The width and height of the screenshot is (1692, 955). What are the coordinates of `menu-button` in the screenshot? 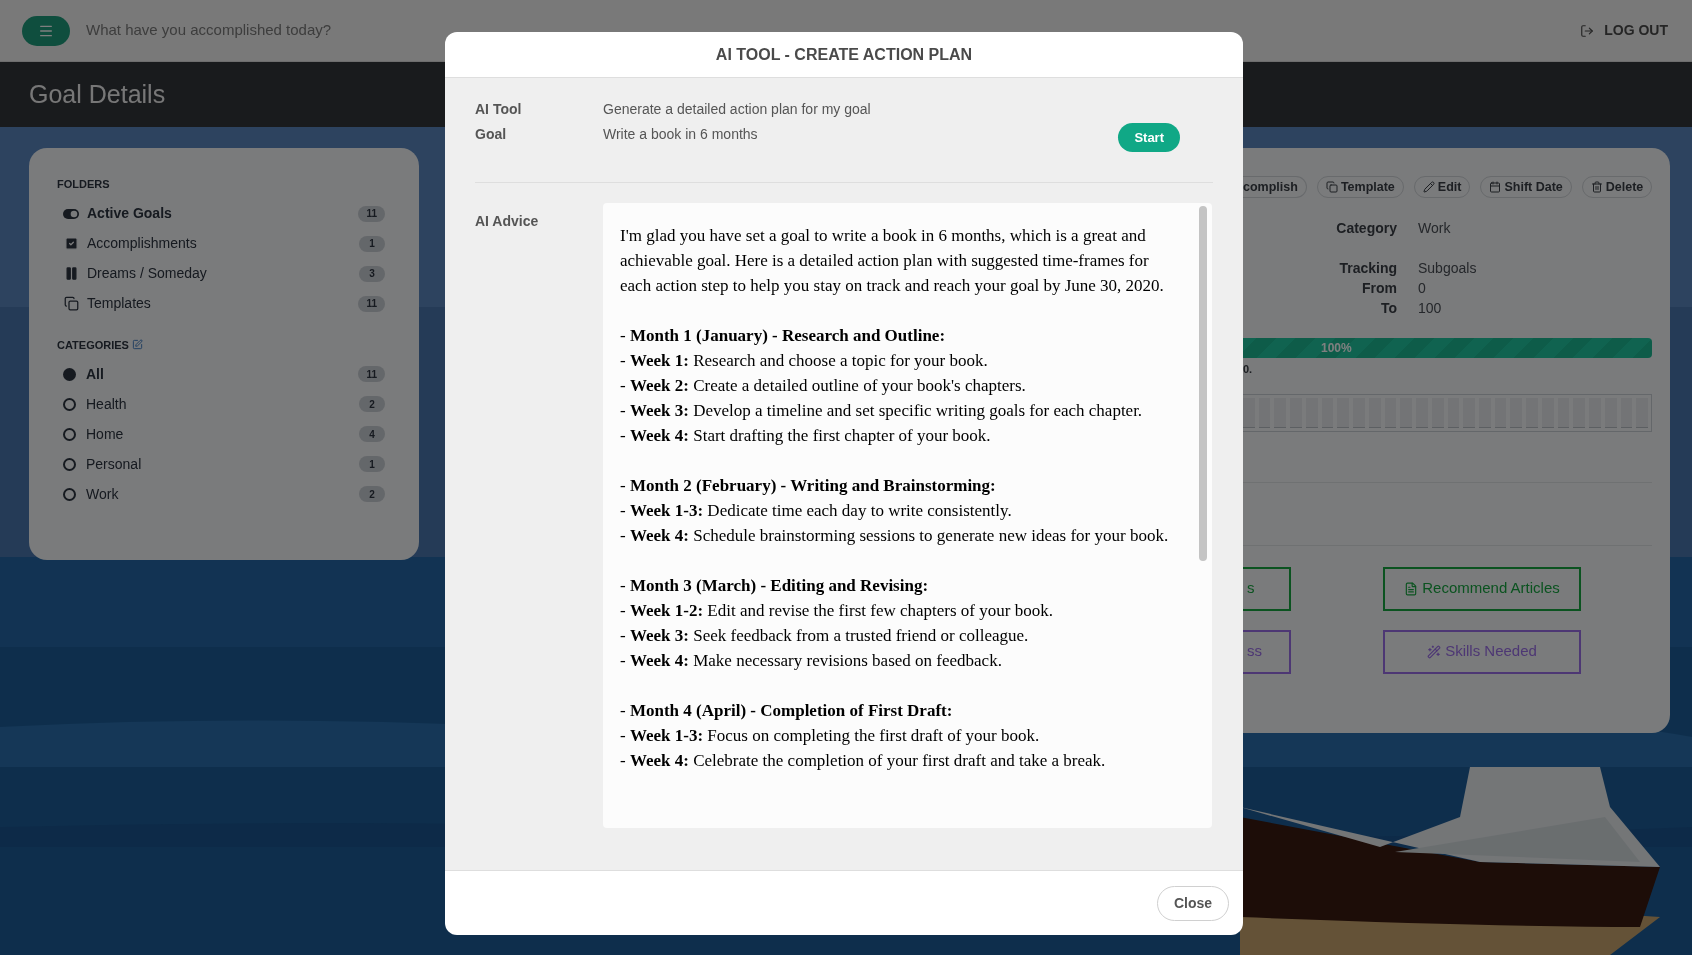 It's located at (46, 30).